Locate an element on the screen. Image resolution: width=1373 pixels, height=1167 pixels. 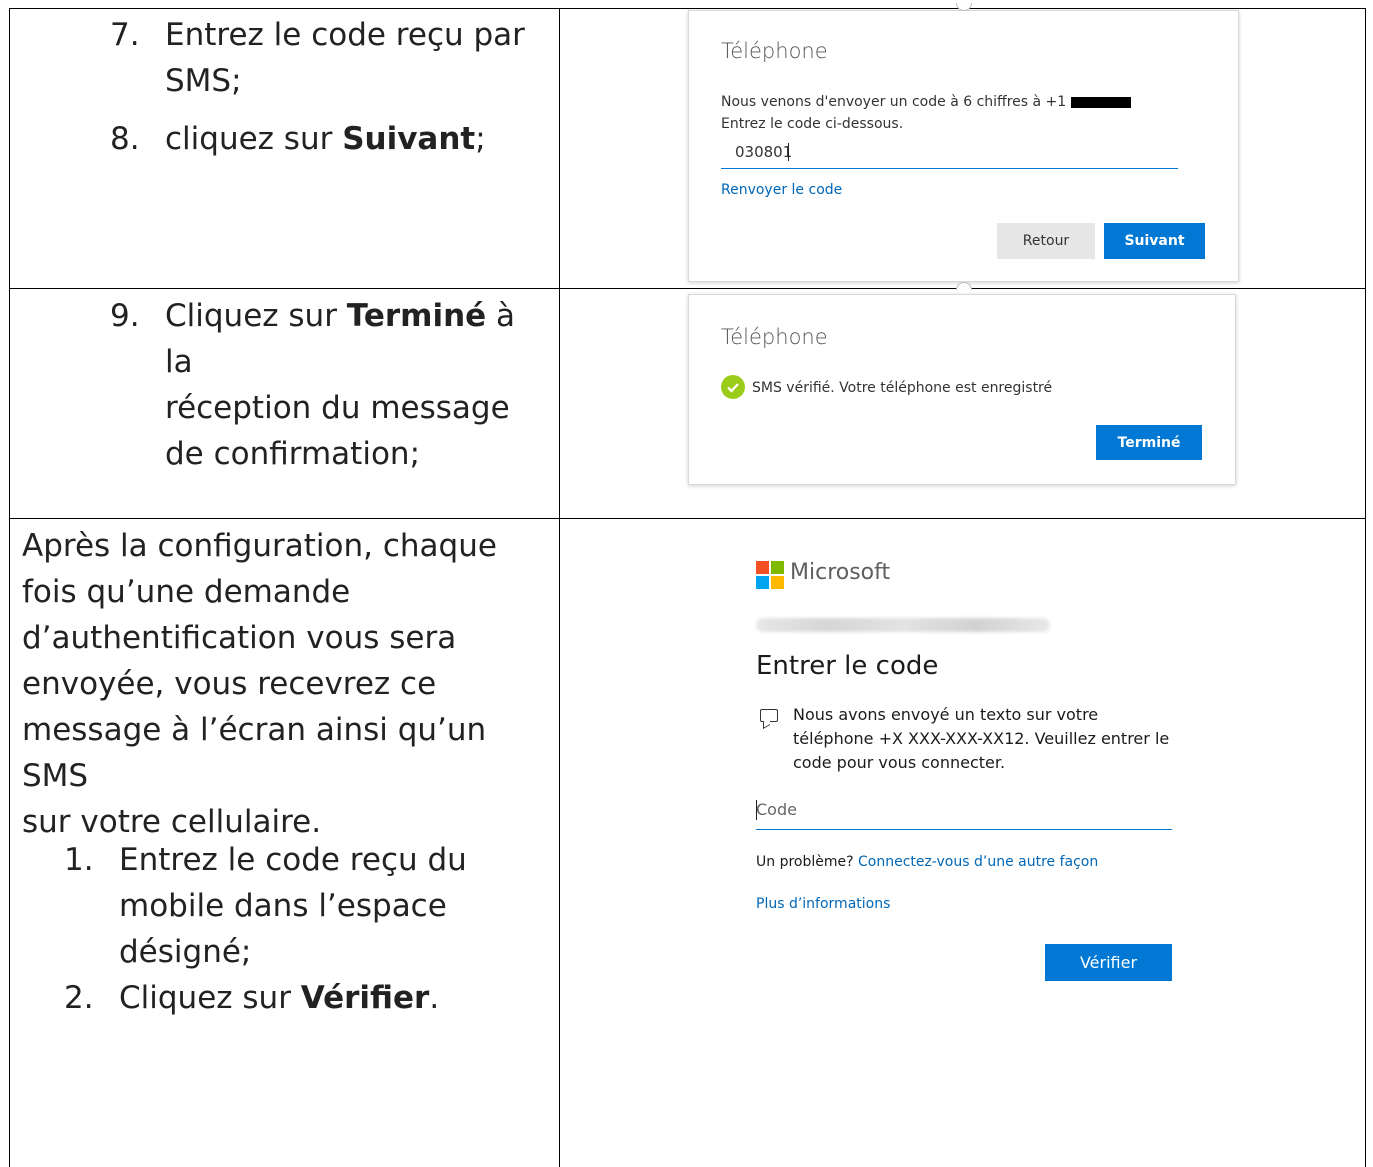
step-number: 8. is located at coordinates (125, 139).